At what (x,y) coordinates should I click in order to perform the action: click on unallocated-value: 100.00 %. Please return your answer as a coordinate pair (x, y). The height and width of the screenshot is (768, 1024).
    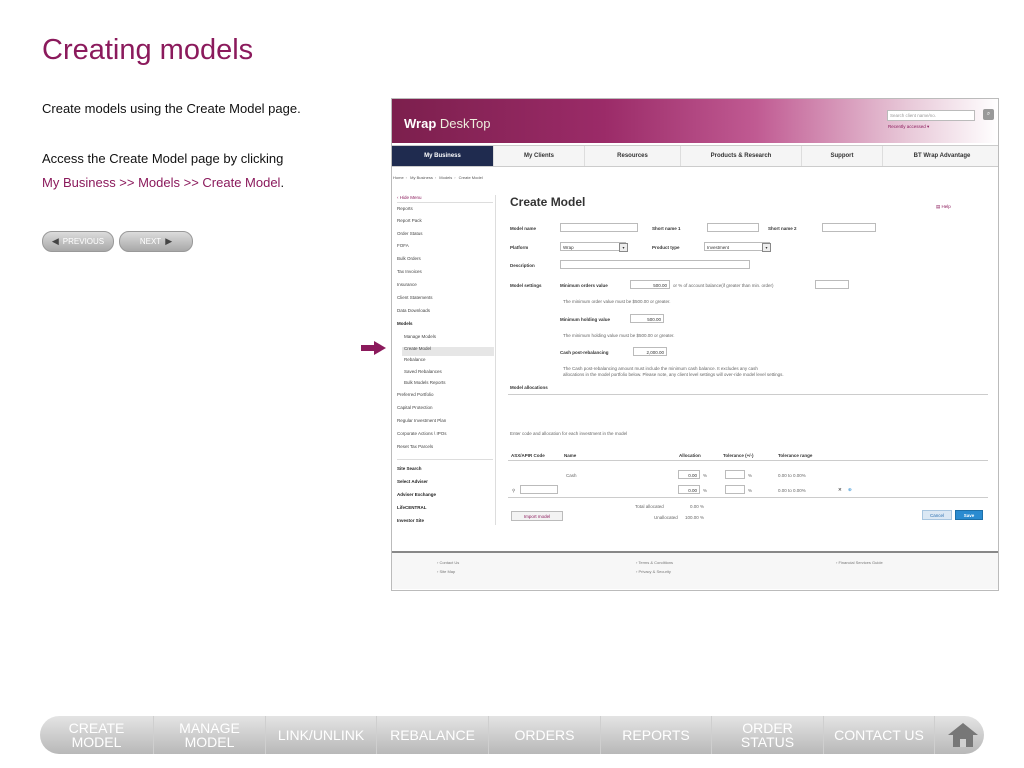
    Looking at the image, I should click on (695, 517).